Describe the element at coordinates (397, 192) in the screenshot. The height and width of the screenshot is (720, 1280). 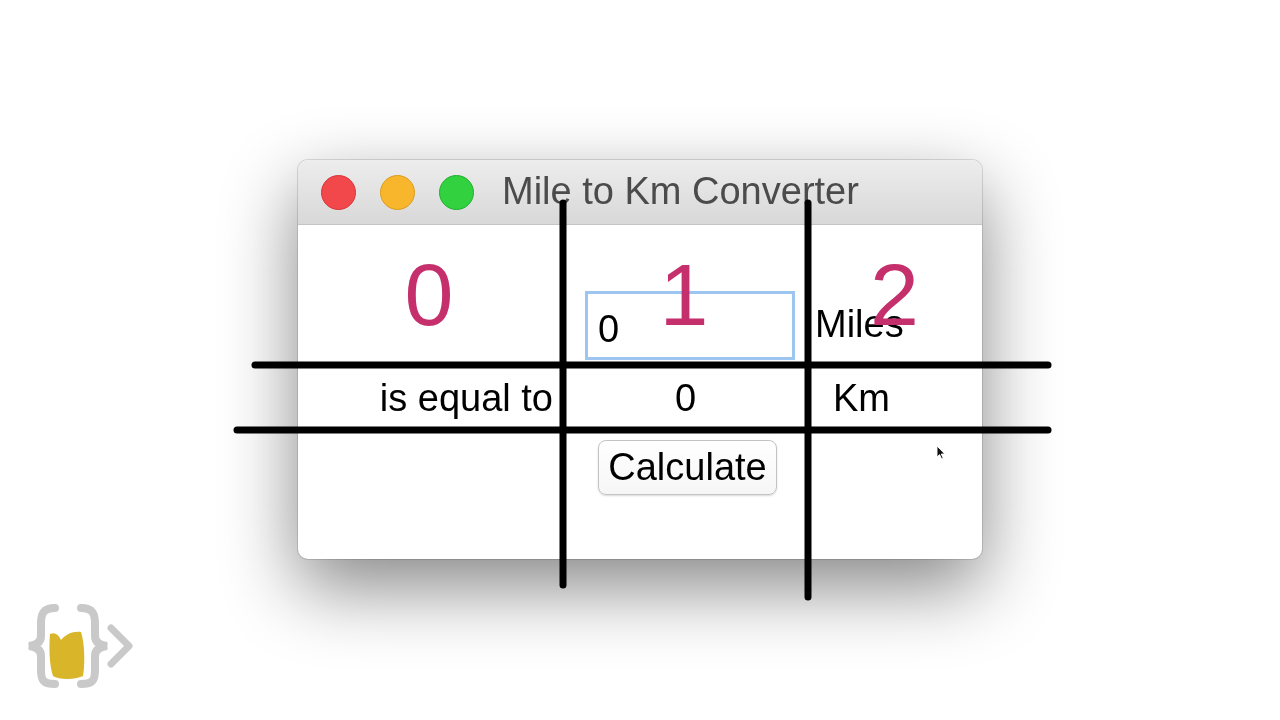
I see `minimize-button` at that location.